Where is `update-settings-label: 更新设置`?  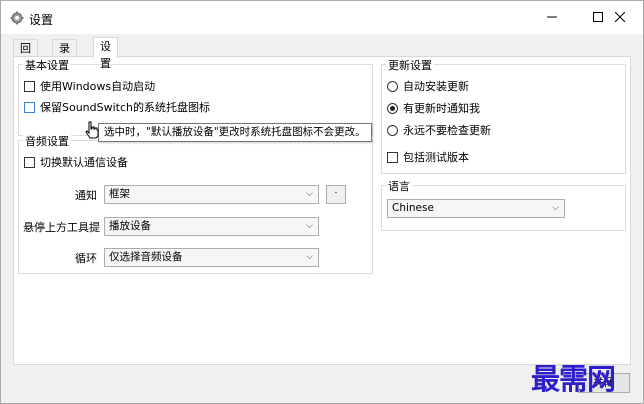
update-settings-label: 更新设置 is located at coordinates (410, 65).